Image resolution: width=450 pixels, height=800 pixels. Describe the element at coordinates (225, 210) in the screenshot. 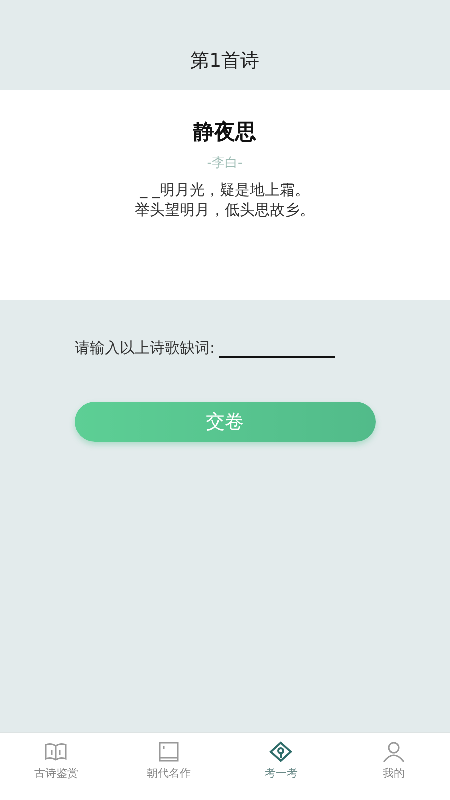

I see `poem-line: 举头望明月，低头思故乡。` at that location.